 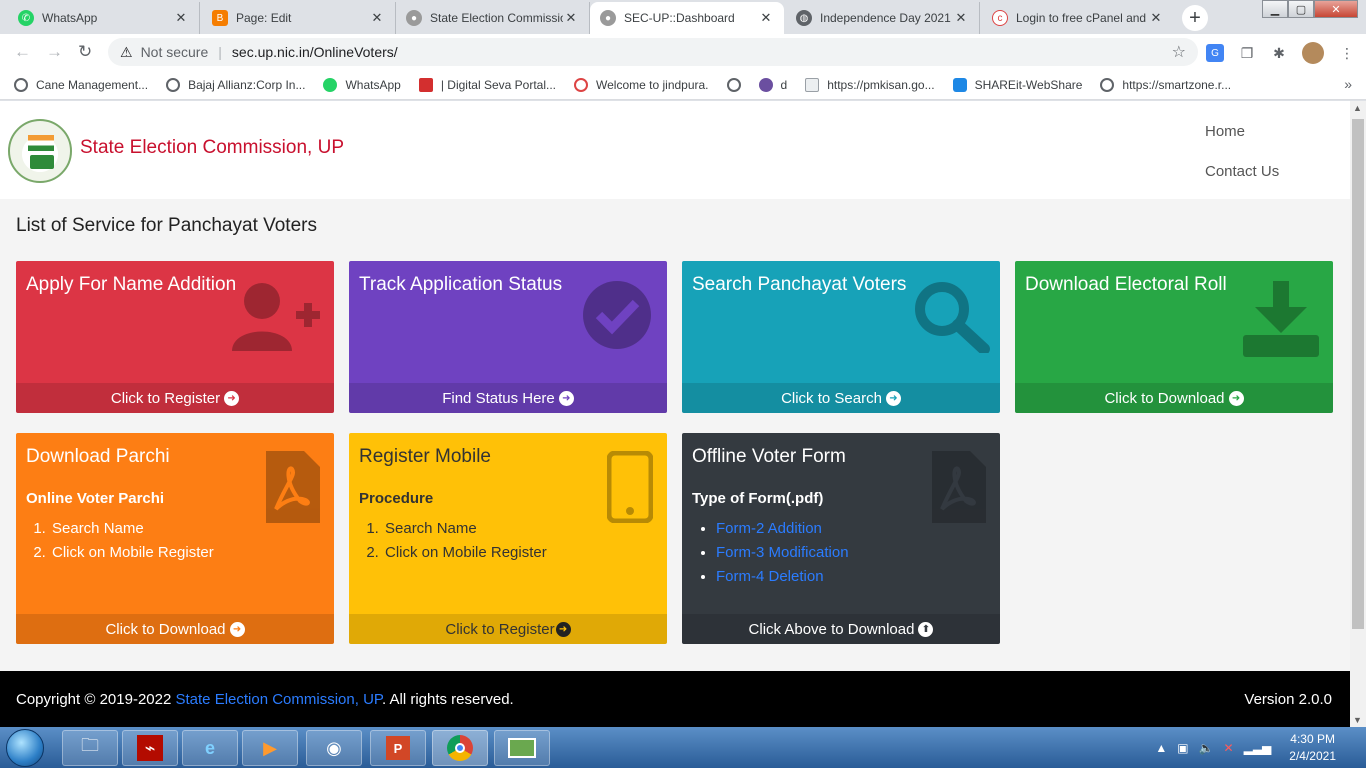 What do you see at coordinates (1242, 171) in the screenshot?
I see `nav-contact-link: Contact Us` at bounding box center [1242, 171].